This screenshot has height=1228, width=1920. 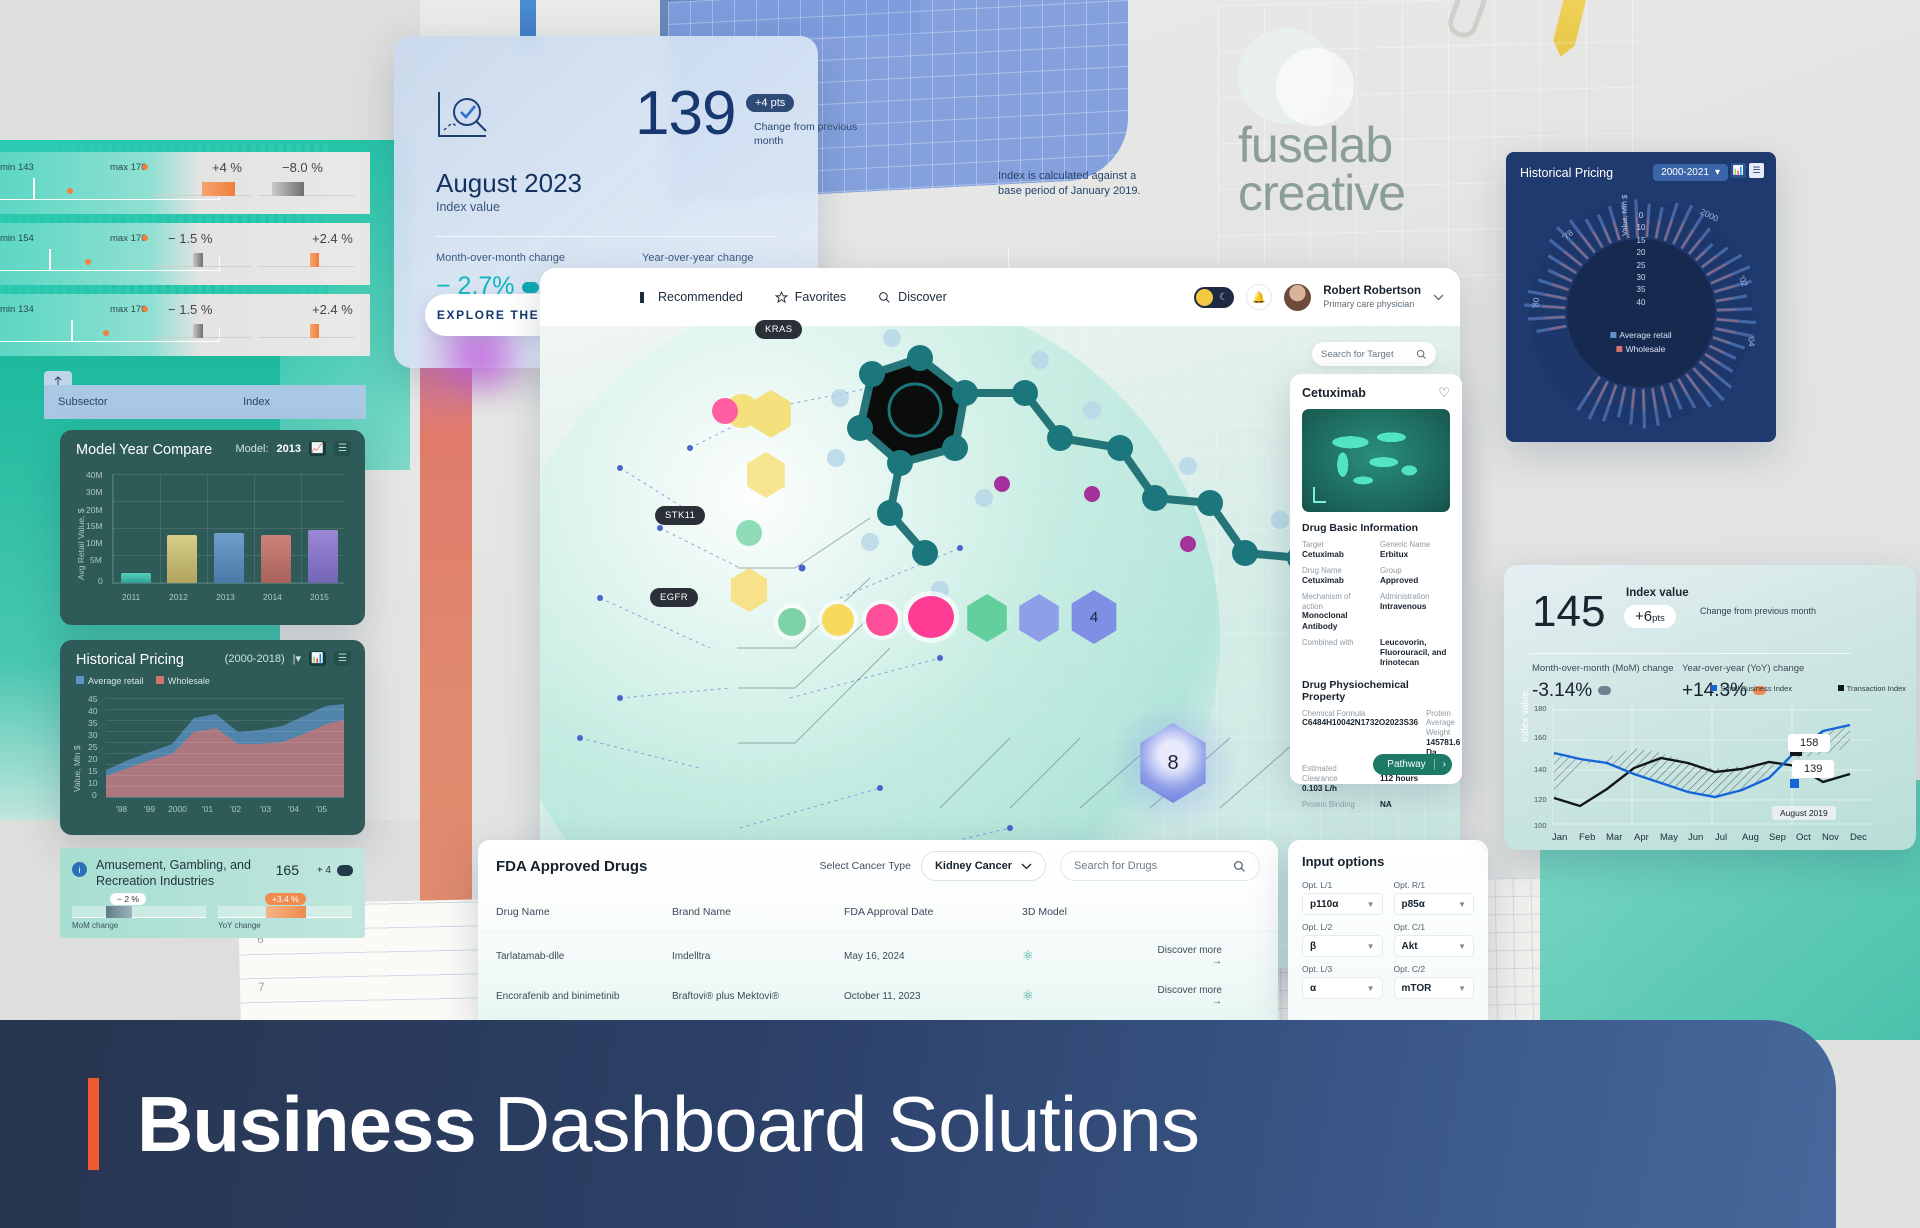 What do you see at coordinates (1386, 805) in the screenshot?
I see `field-value: NA` at bounding box center [1386, 805].